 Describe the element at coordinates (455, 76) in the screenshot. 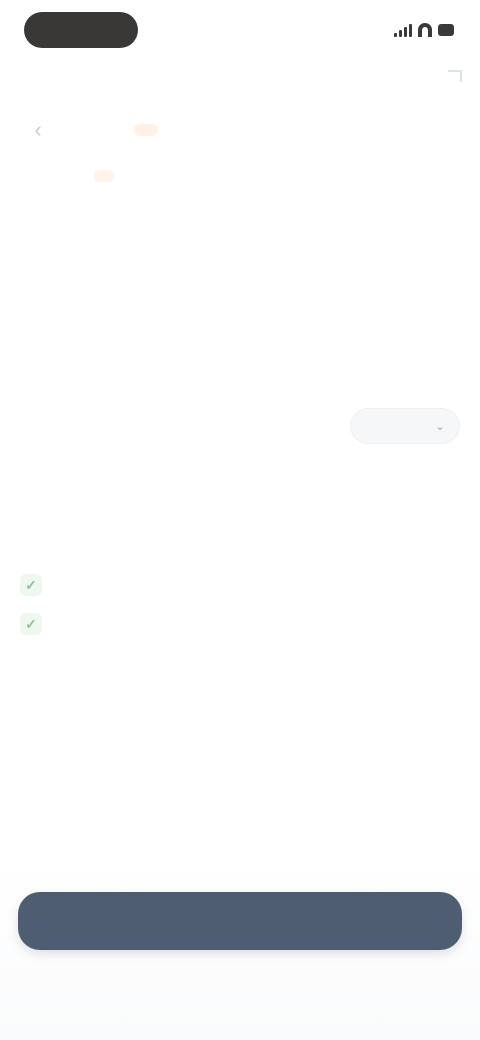

I see `corner-indicator-icon` at that location.